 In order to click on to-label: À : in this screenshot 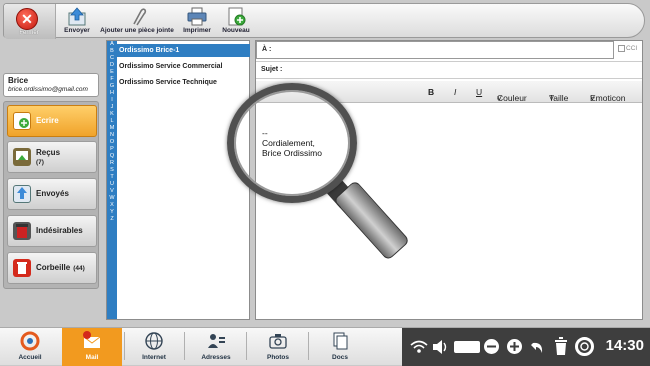, I will do `click(267, 49)`.